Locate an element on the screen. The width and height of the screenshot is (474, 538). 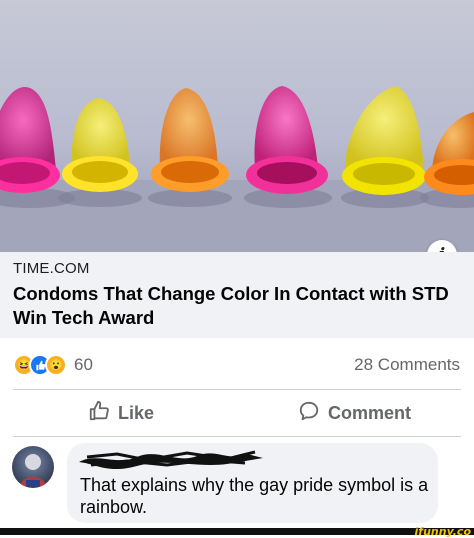
wow-icon: 😮 is located at coordinates (56, 365).